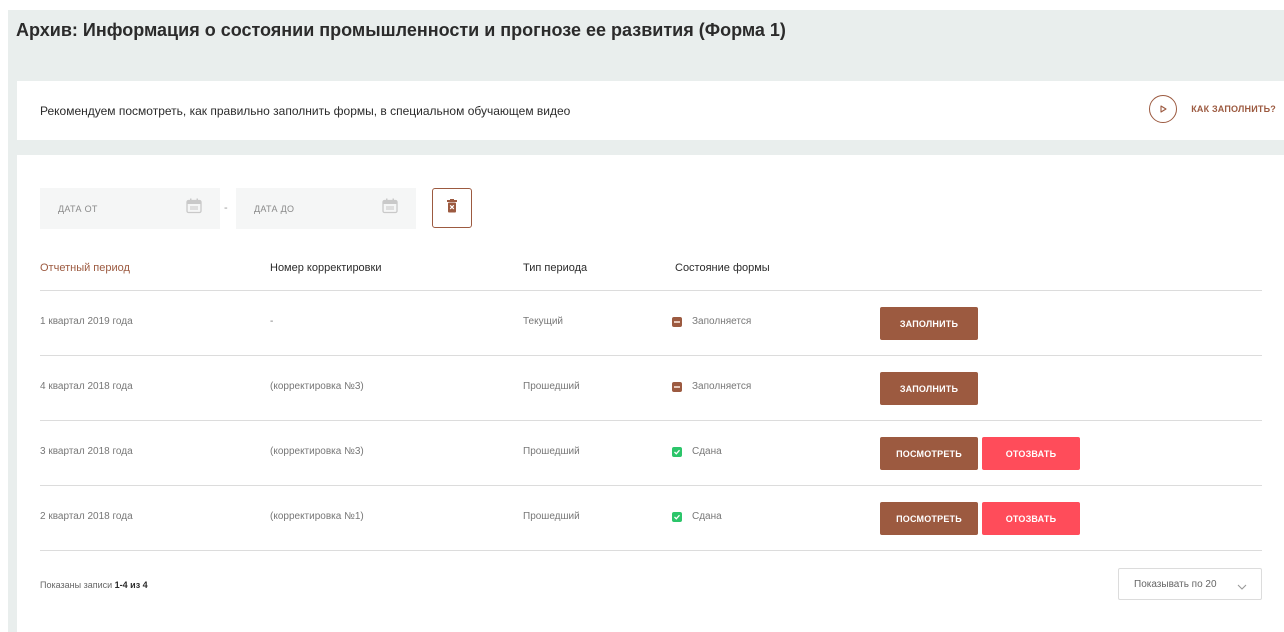 This screenshot has height=632, width=1284. Describe the element at coordinates (317, 516) in the screenshot. I see `cell-correction: (корректировка №1)` at that location.